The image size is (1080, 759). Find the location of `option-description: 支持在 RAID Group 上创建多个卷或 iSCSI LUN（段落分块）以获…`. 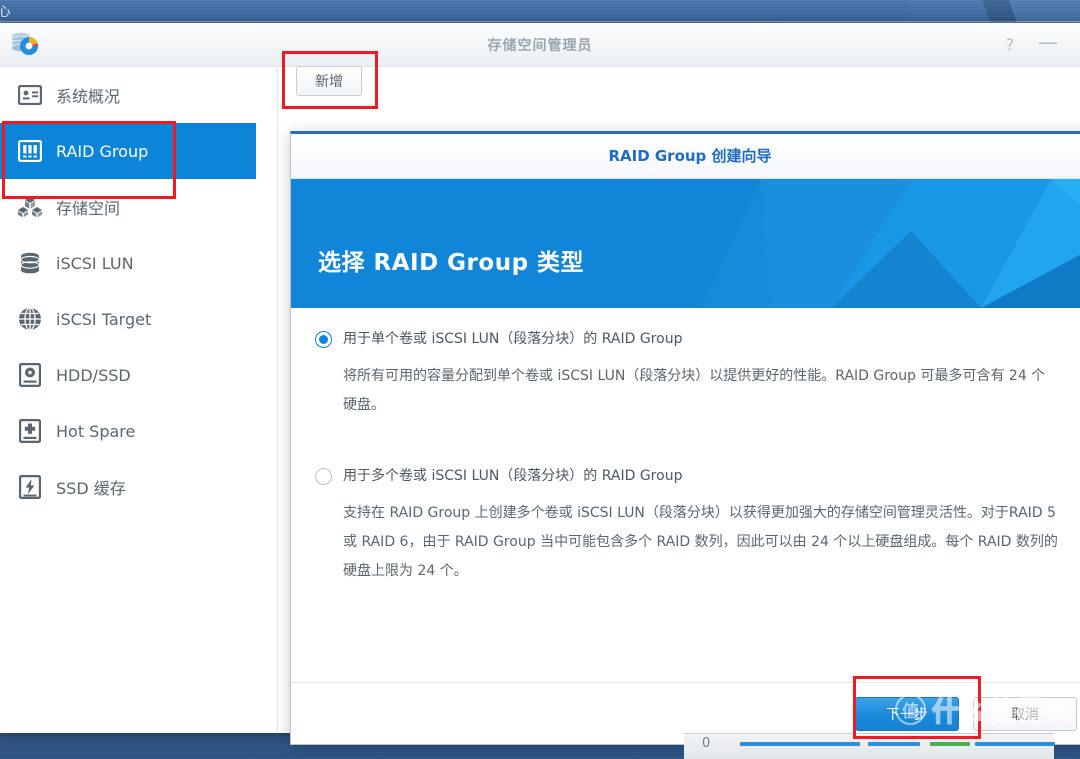

option-description: 支持在 RAID Group 上创建多个卷或 iSCSI LUN（段落分块）以获… is located at coordinates (700, 542).